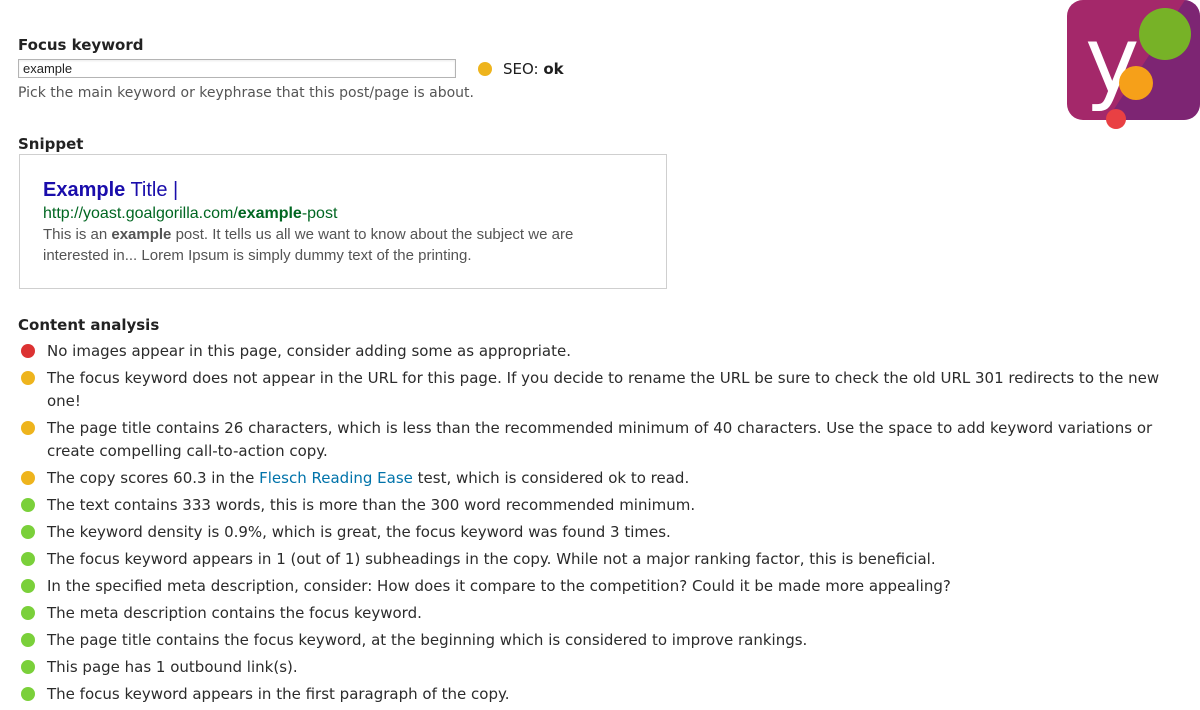 The height and width of the screenshot is (710, 1200). What do you see at coordinates (152, 190) in the screenshot?
I see `snippet-title-rest: Title |` at bounding box center [152, 190].